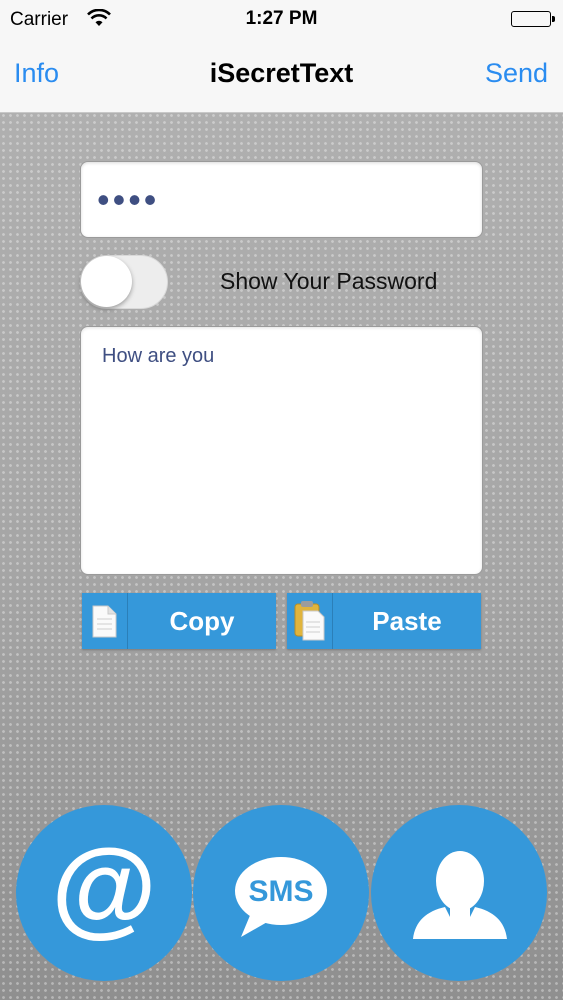 The image size is (563, 1000). I want to click on paste-button: Paste, so click(384, 621).